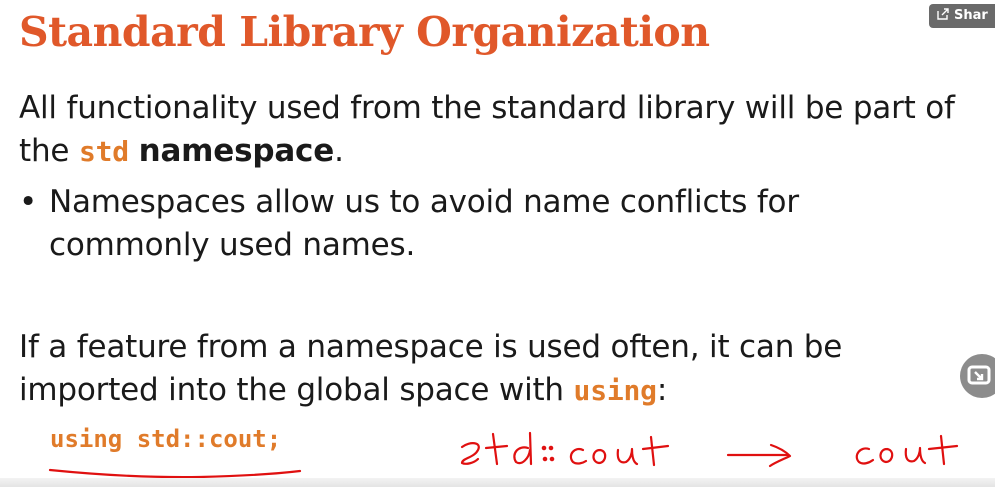 The height and width of the screenshot is (487, 995). I want to click on bottom-edge, so click(497, 482).